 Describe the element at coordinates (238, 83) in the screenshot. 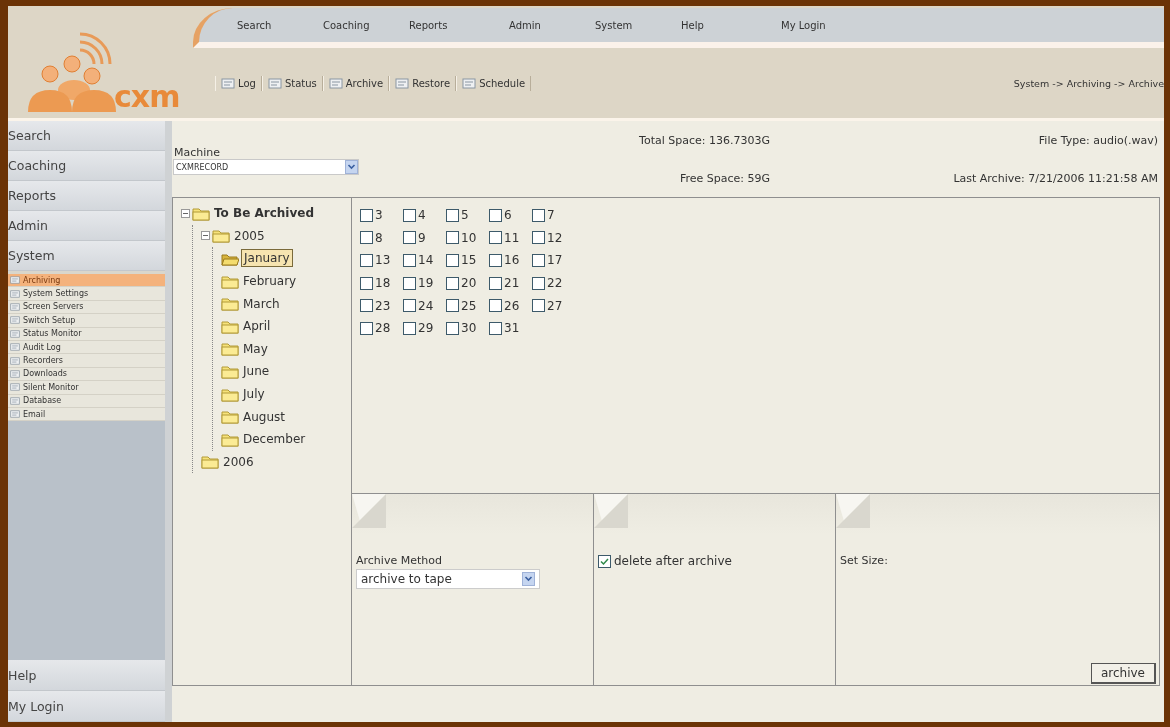

I see `toolbar-button: Log` at that location.